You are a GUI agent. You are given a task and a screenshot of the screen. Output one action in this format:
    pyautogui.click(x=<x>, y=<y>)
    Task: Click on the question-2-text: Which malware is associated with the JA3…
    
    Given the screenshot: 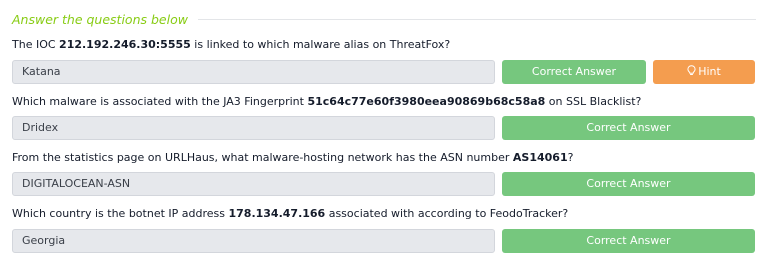 What is the action you would take?
    pyautogui.click(x=327, y=101)
    